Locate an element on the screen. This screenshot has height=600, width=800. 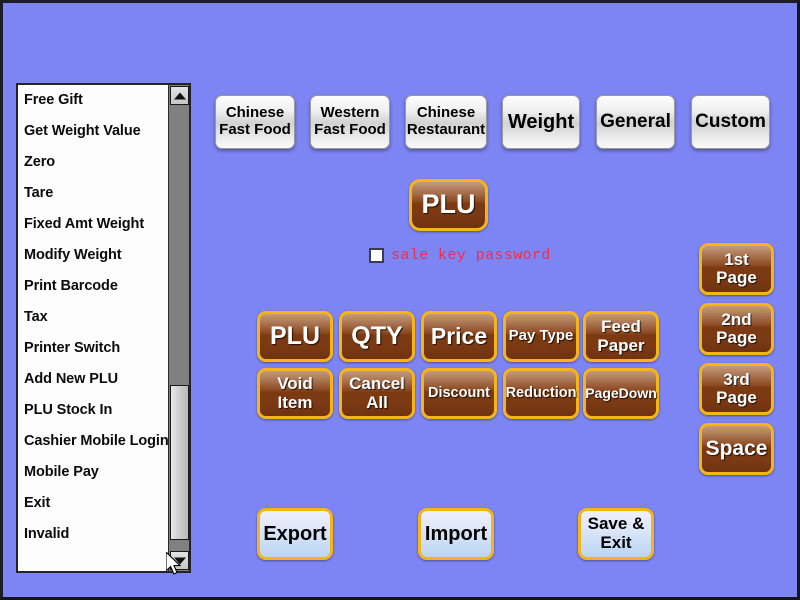
list-item: Printer Switch is located at coordinates (94, 348).